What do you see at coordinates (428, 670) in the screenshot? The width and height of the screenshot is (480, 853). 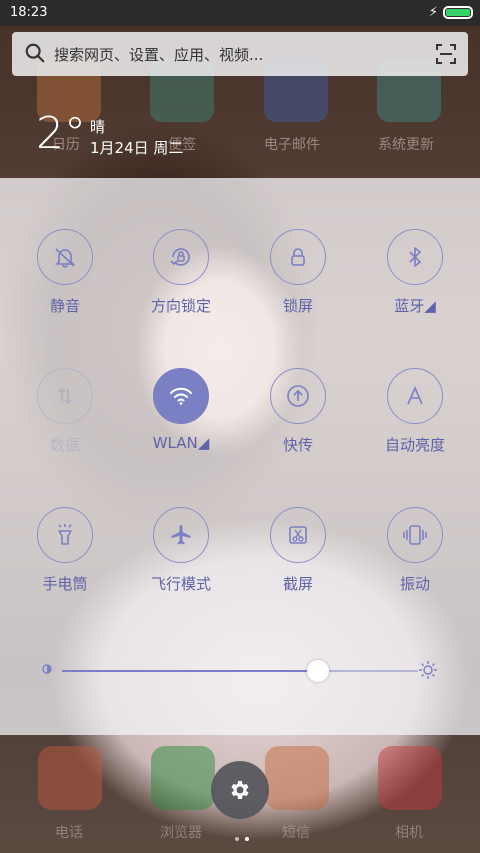 I see `brightness-high-icon` at bounding box center [428, 670].